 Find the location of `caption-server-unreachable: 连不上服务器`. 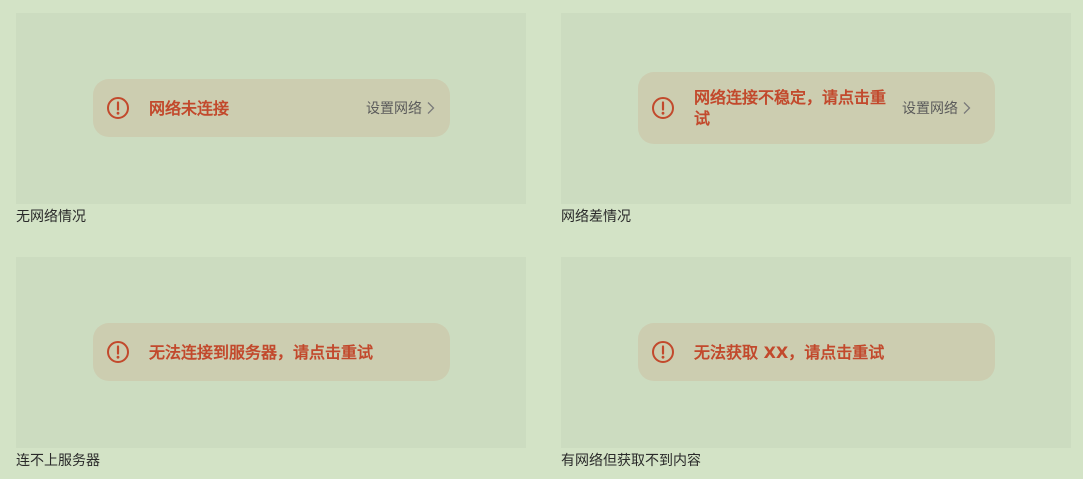

caption-server-unreachable: 连不上服务器 is located at coordinates (58, 461).